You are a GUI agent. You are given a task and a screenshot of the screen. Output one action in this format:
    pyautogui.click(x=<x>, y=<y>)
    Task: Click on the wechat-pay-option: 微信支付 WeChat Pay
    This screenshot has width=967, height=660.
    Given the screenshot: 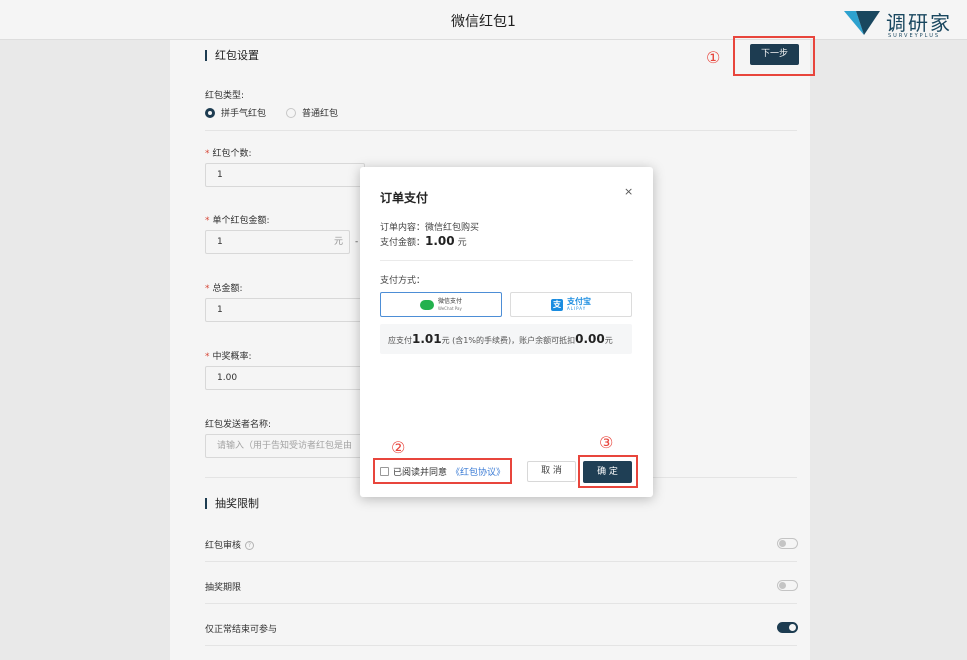 What is the action you would take?
    pyautogui.click(x=441, y=304)
    